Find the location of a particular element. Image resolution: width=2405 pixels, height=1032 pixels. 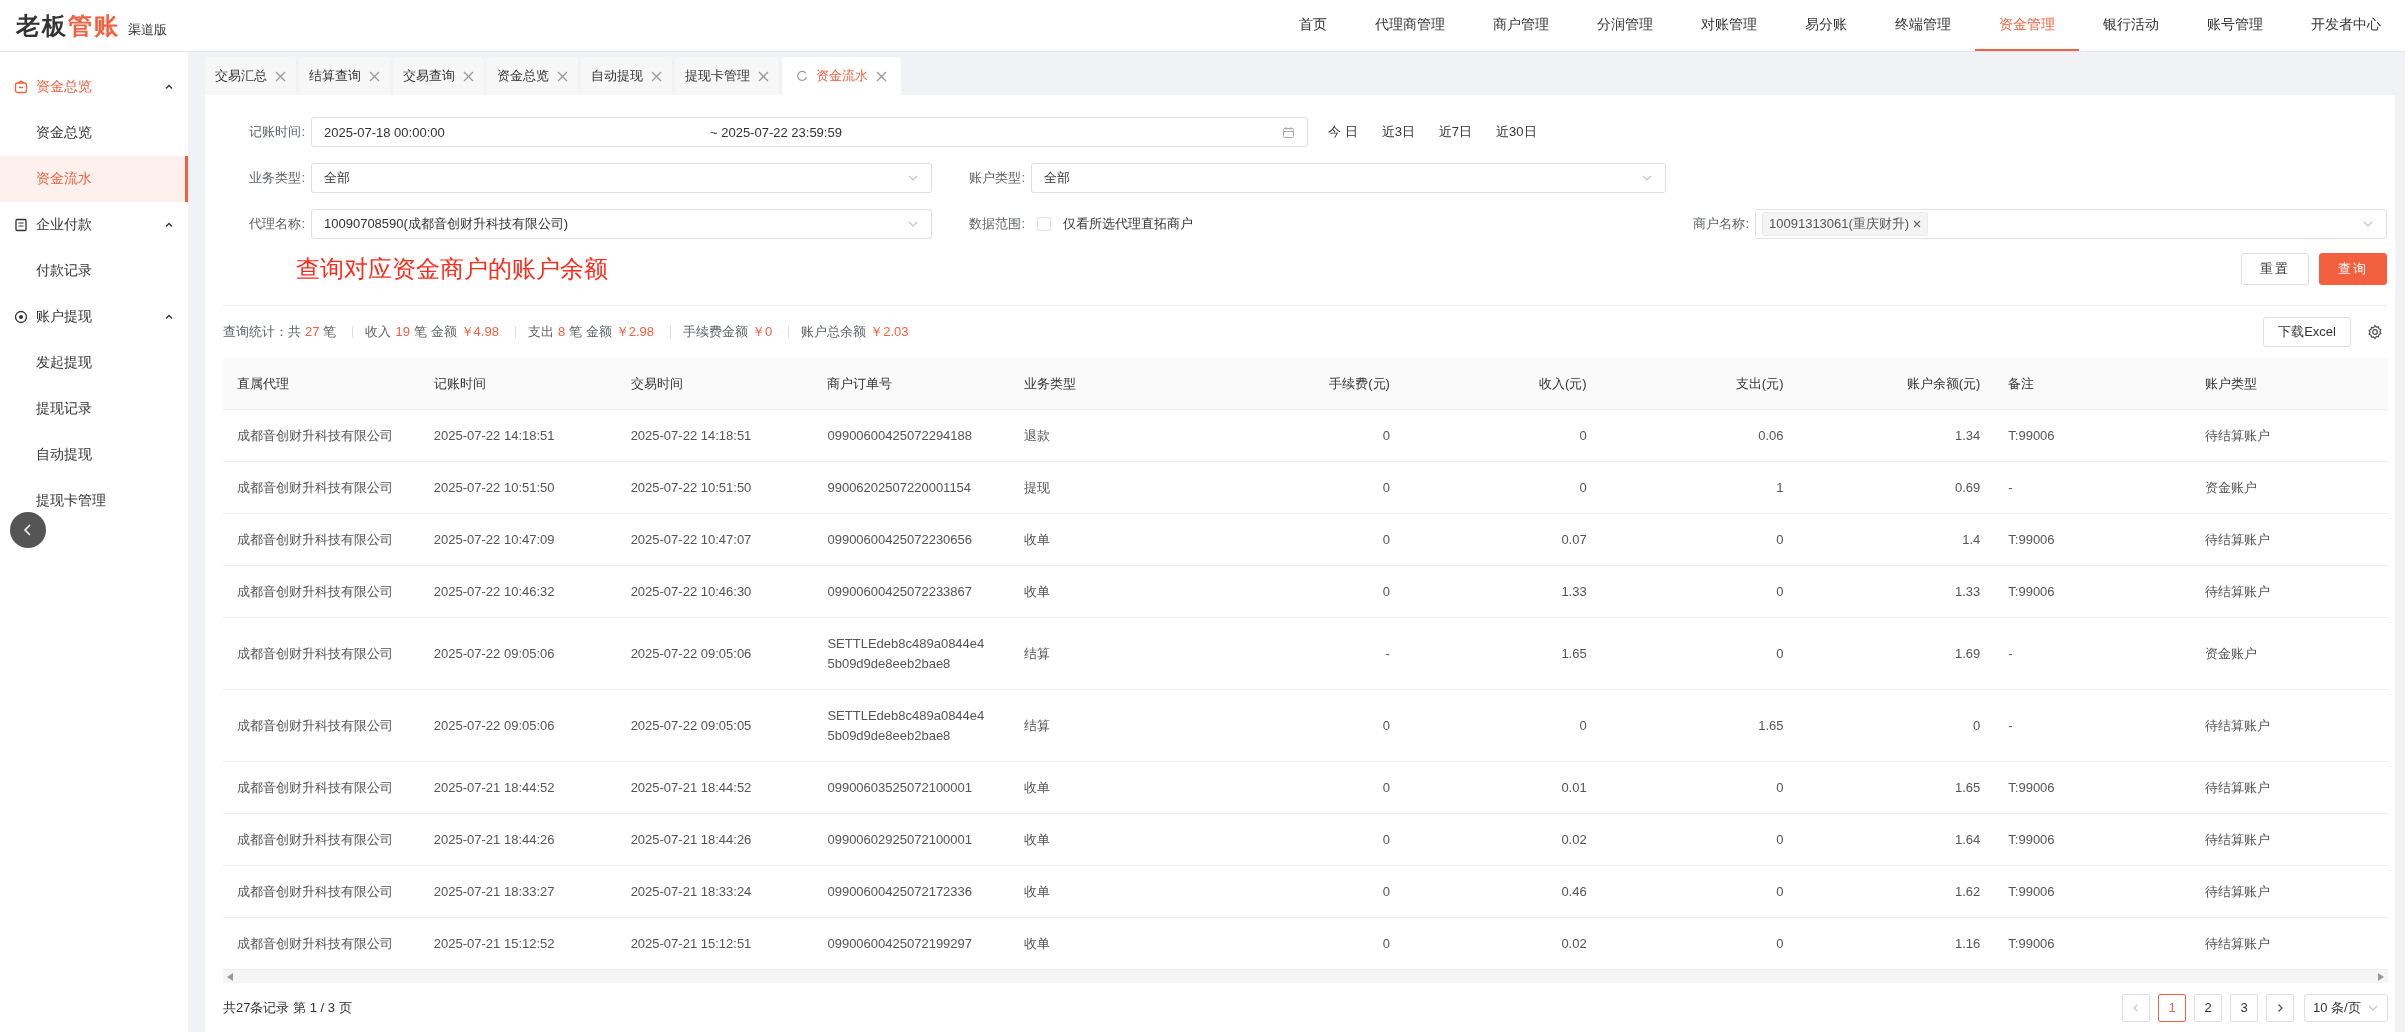

business-type-select: 全部 is located at coordinates (621, 178).